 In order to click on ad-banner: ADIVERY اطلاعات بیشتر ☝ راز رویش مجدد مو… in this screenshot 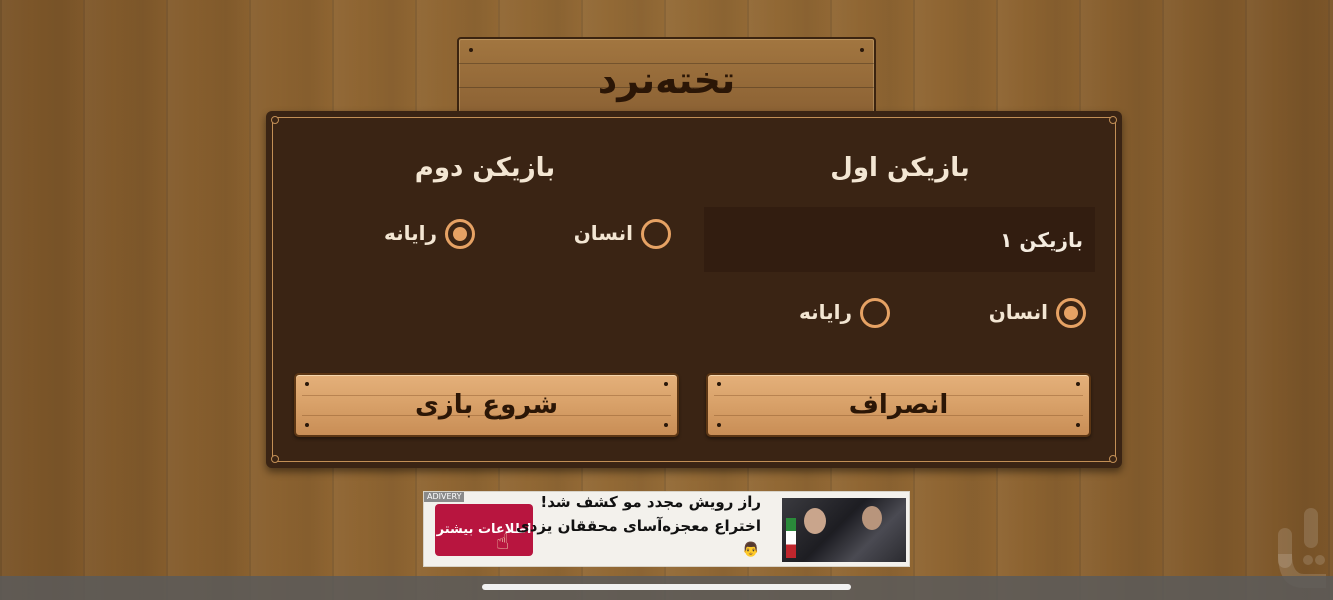, I will do `click(666, 529)`.